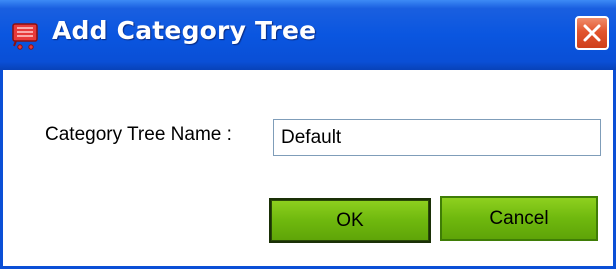 Image resolution: width=616 pixels, height=269 pixels. I want to click on cancel-button: Cancel, so click(519, 218).